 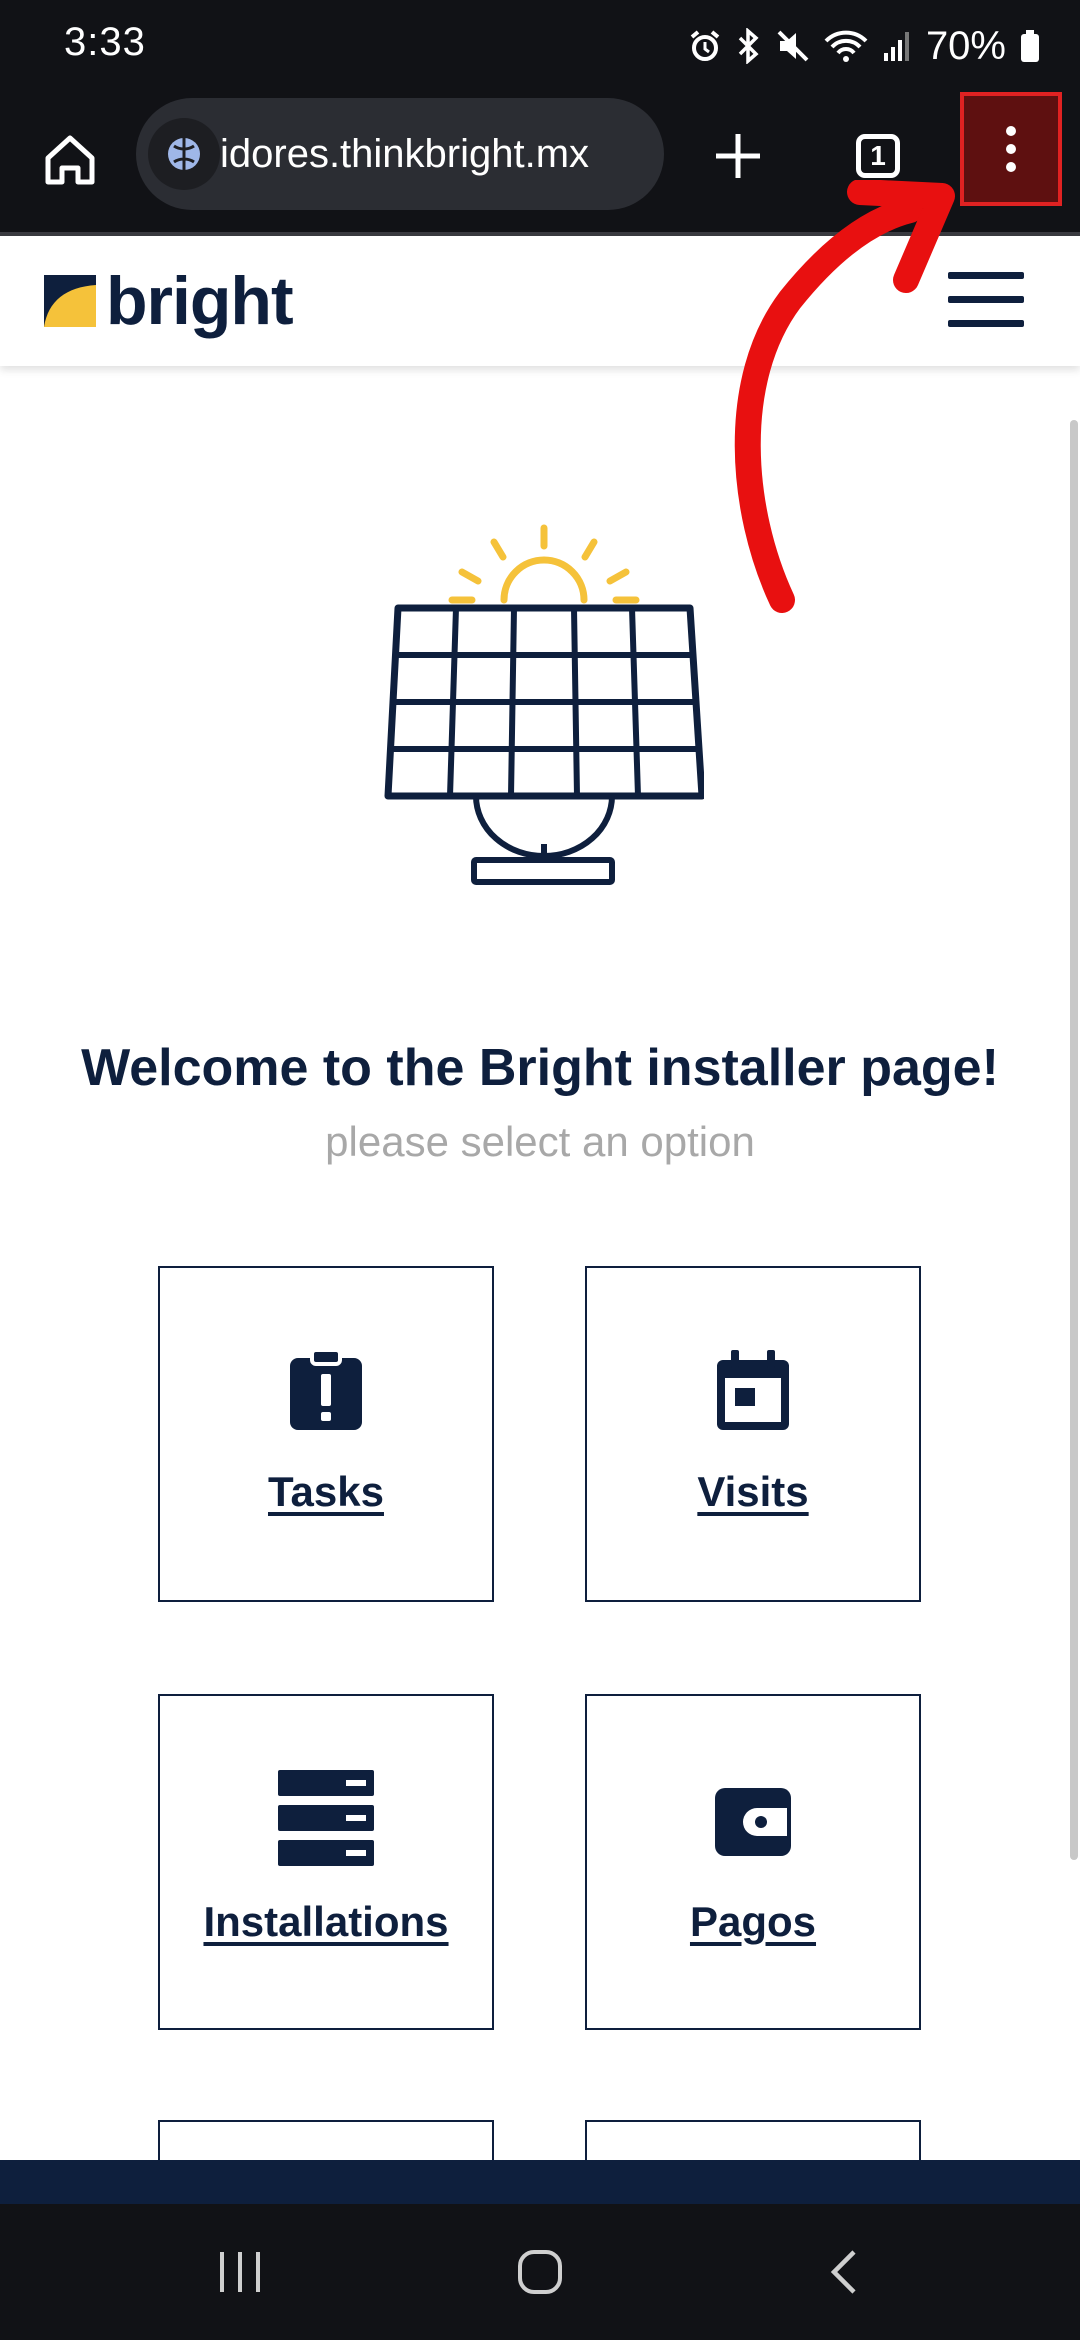 I want to click on card-label: Tasks, so click(x=326, y=1492).